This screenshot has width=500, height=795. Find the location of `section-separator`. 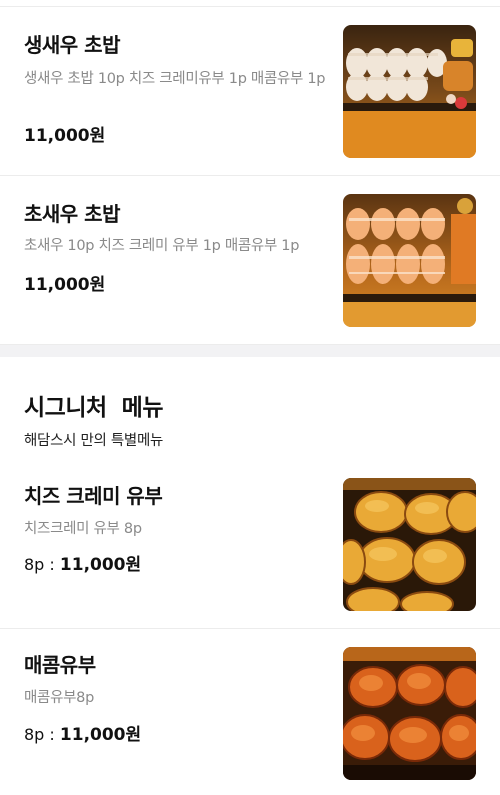

section-separator is located at coordinates (250, 351).